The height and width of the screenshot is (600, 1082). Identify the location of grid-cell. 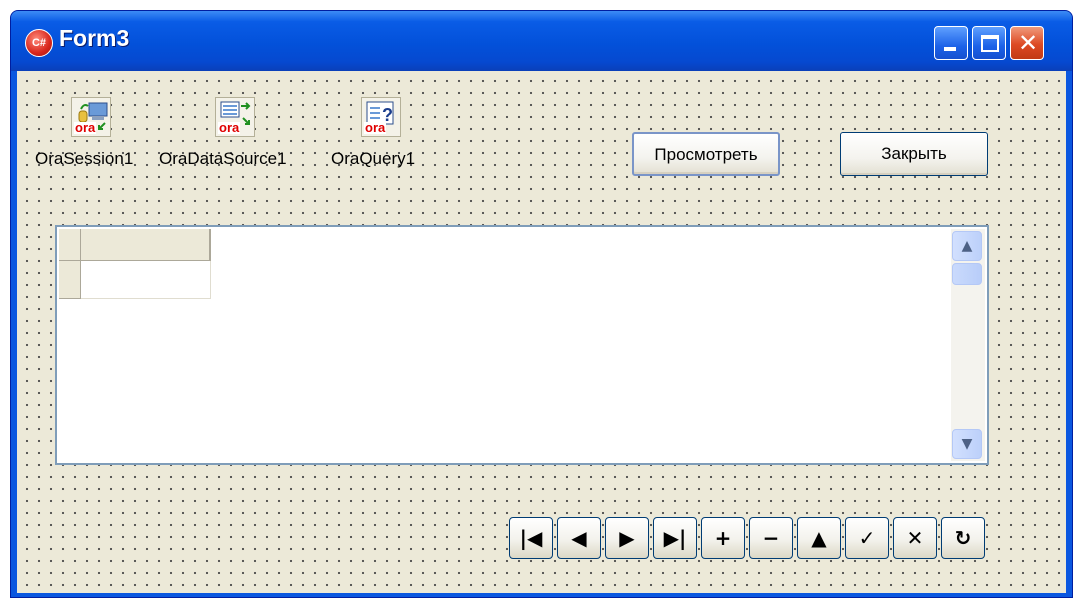
(146, 280).